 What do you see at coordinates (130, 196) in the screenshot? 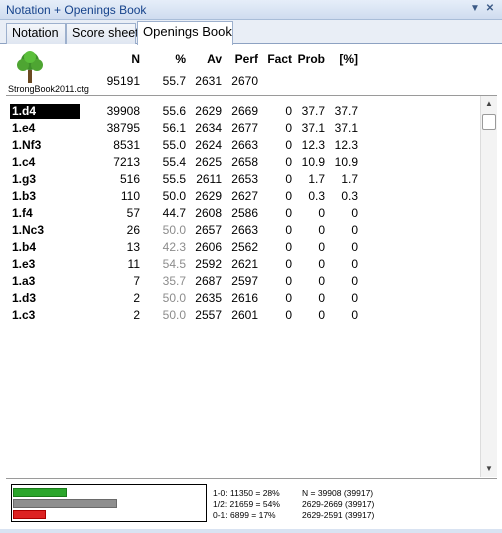
I see `cell-n: 110` at bounding box center [130, 196].